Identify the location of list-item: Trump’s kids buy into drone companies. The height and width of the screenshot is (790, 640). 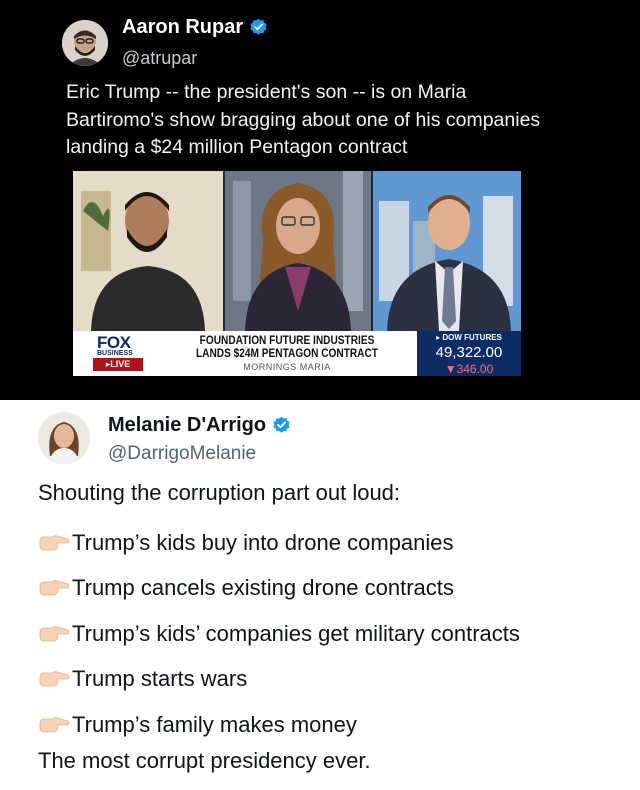
(333, 543).